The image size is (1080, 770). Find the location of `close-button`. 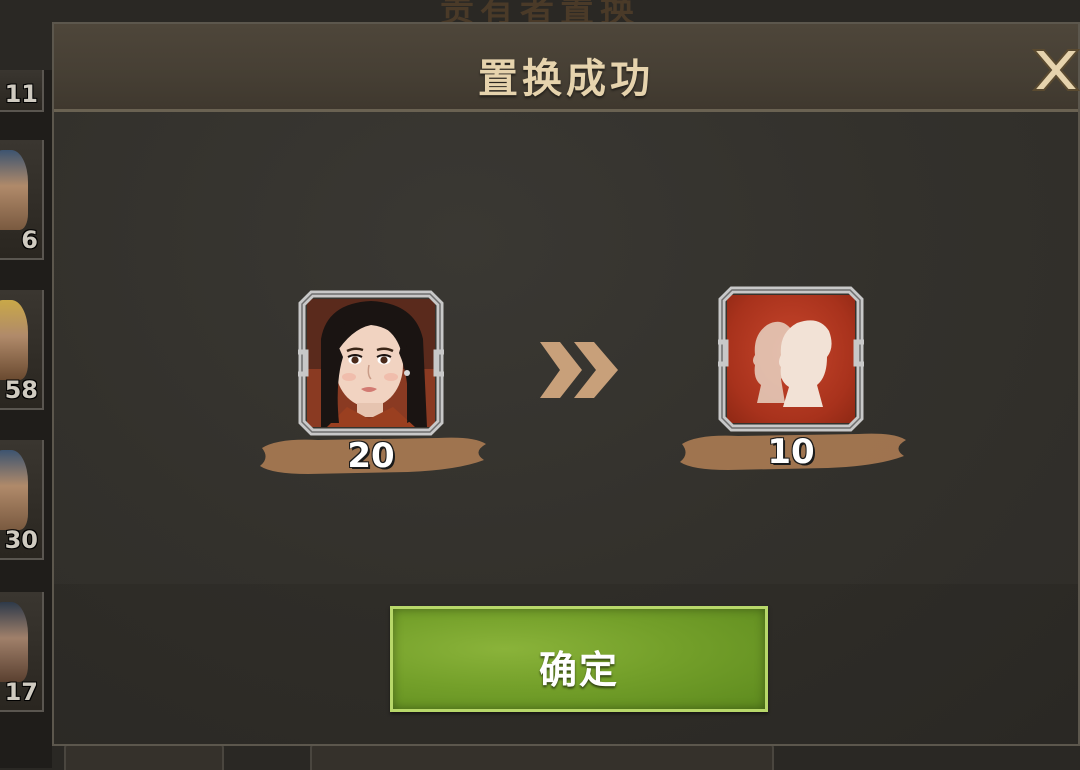

close-button is located at coordinates (1054, 70).